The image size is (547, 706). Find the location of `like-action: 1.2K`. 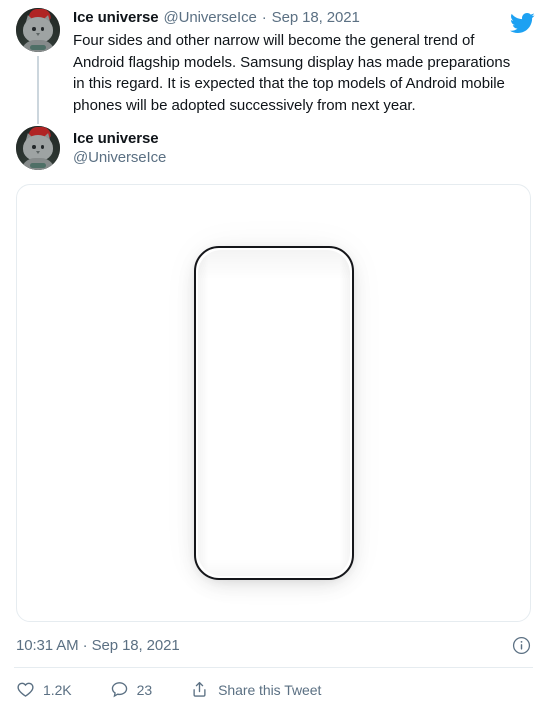

like-action: 1.2K is located at coordinates (44, 689).